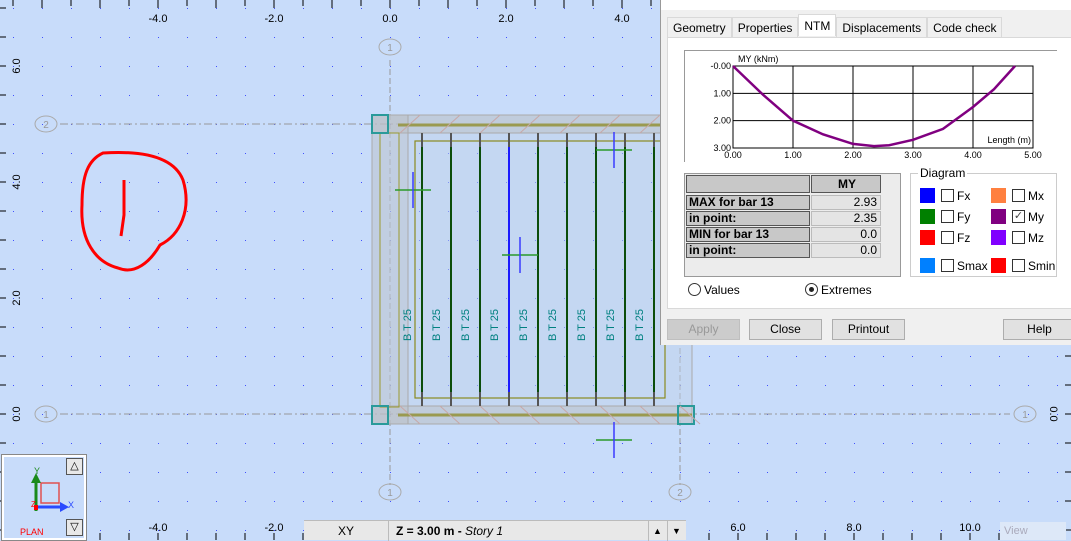 Image resolution: width=1071 pixels, height=541 pixels. I want to click on view-down-button: ▽, so click(74, 527).